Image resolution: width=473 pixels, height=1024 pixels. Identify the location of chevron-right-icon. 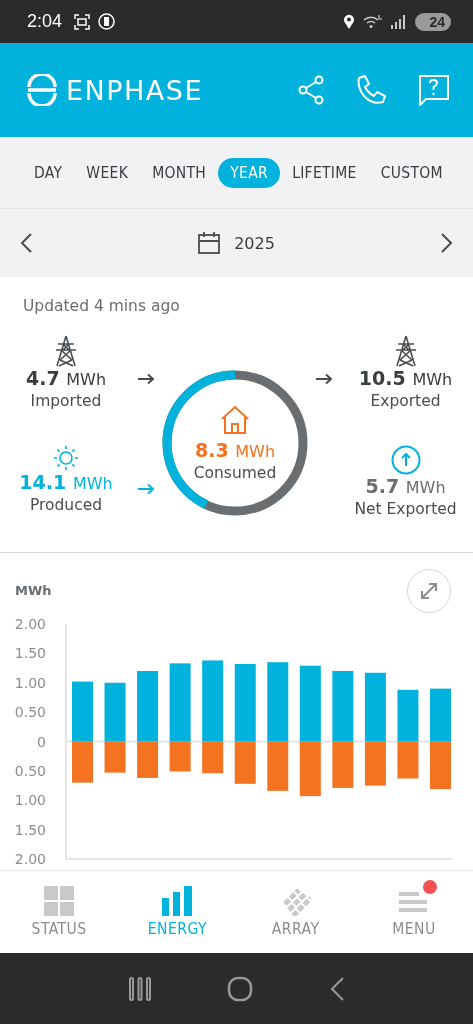
(447, 243).